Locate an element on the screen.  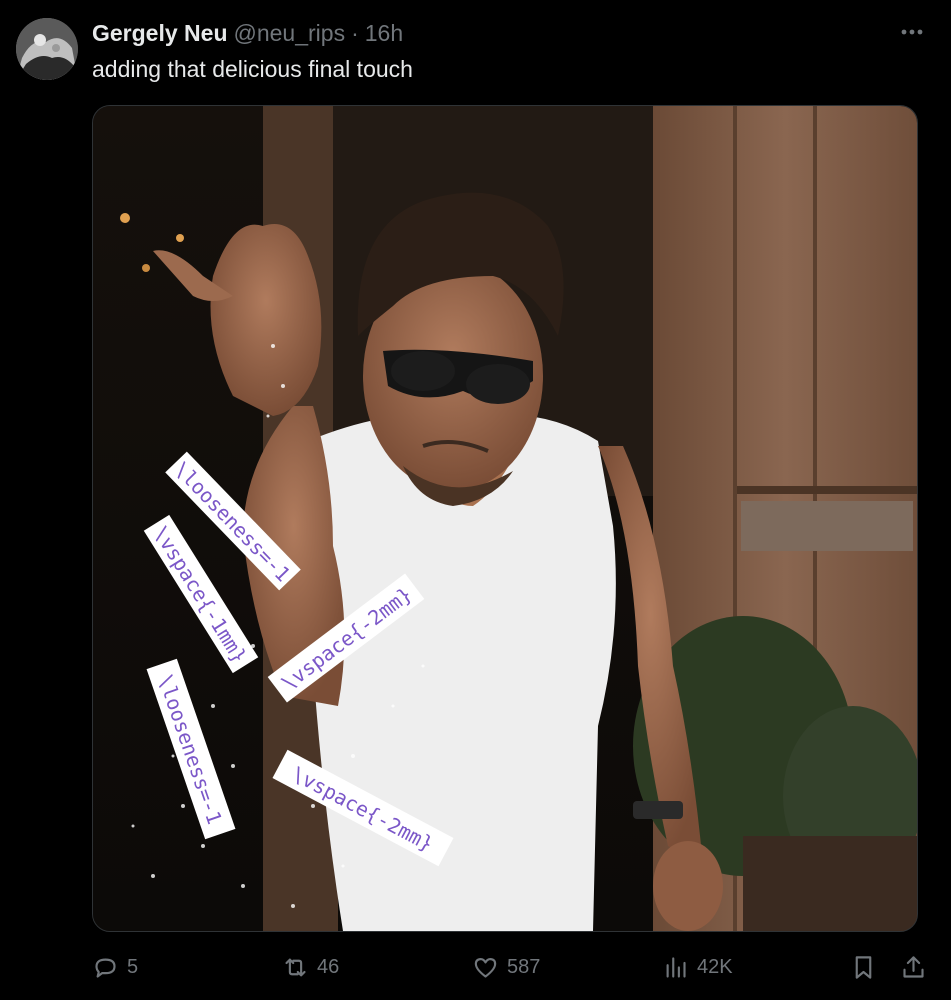
views-button: 42K is located at coordinates (697, 967).